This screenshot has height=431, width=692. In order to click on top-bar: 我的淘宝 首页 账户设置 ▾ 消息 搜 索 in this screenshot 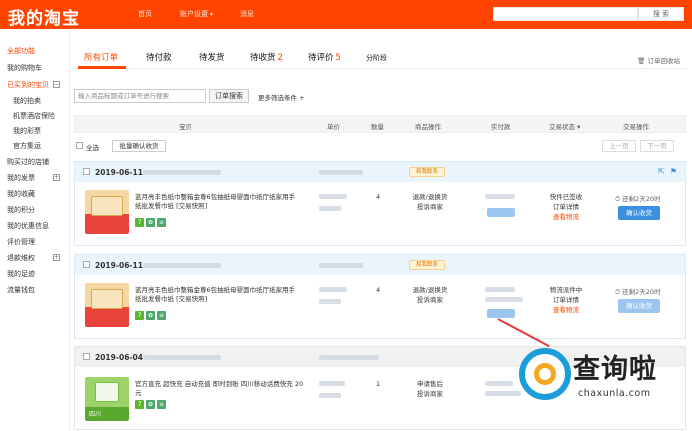, I will do `click(346, 14)`.